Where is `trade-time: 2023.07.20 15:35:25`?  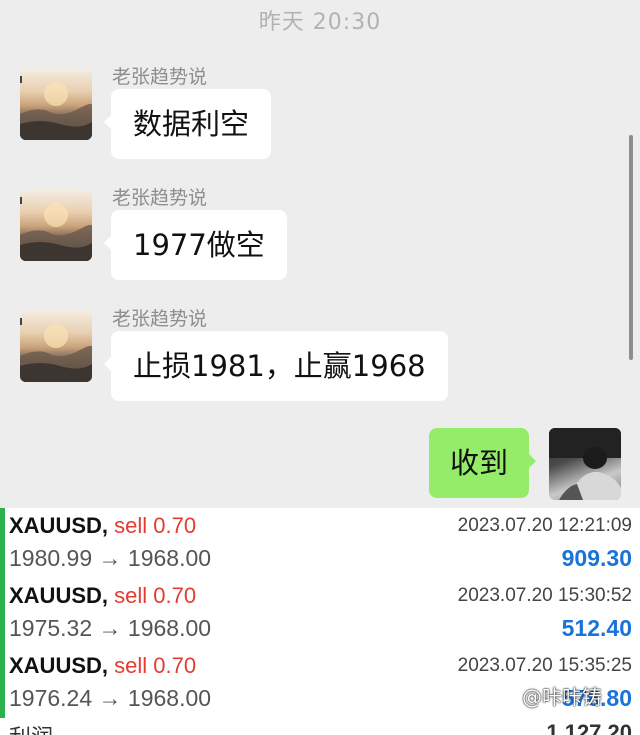 trade-time: 2023.07.20 15:35:25 is located at coordinates (544, 665).